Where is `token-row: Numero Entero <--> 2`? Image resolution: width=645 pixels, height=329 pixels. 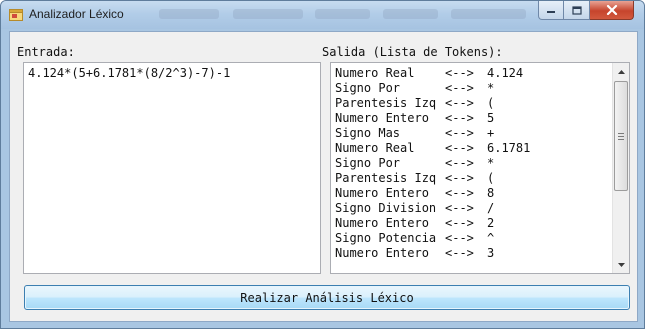
token-row: Numero Entero <--> 2 is located at coordinates (470, 223).